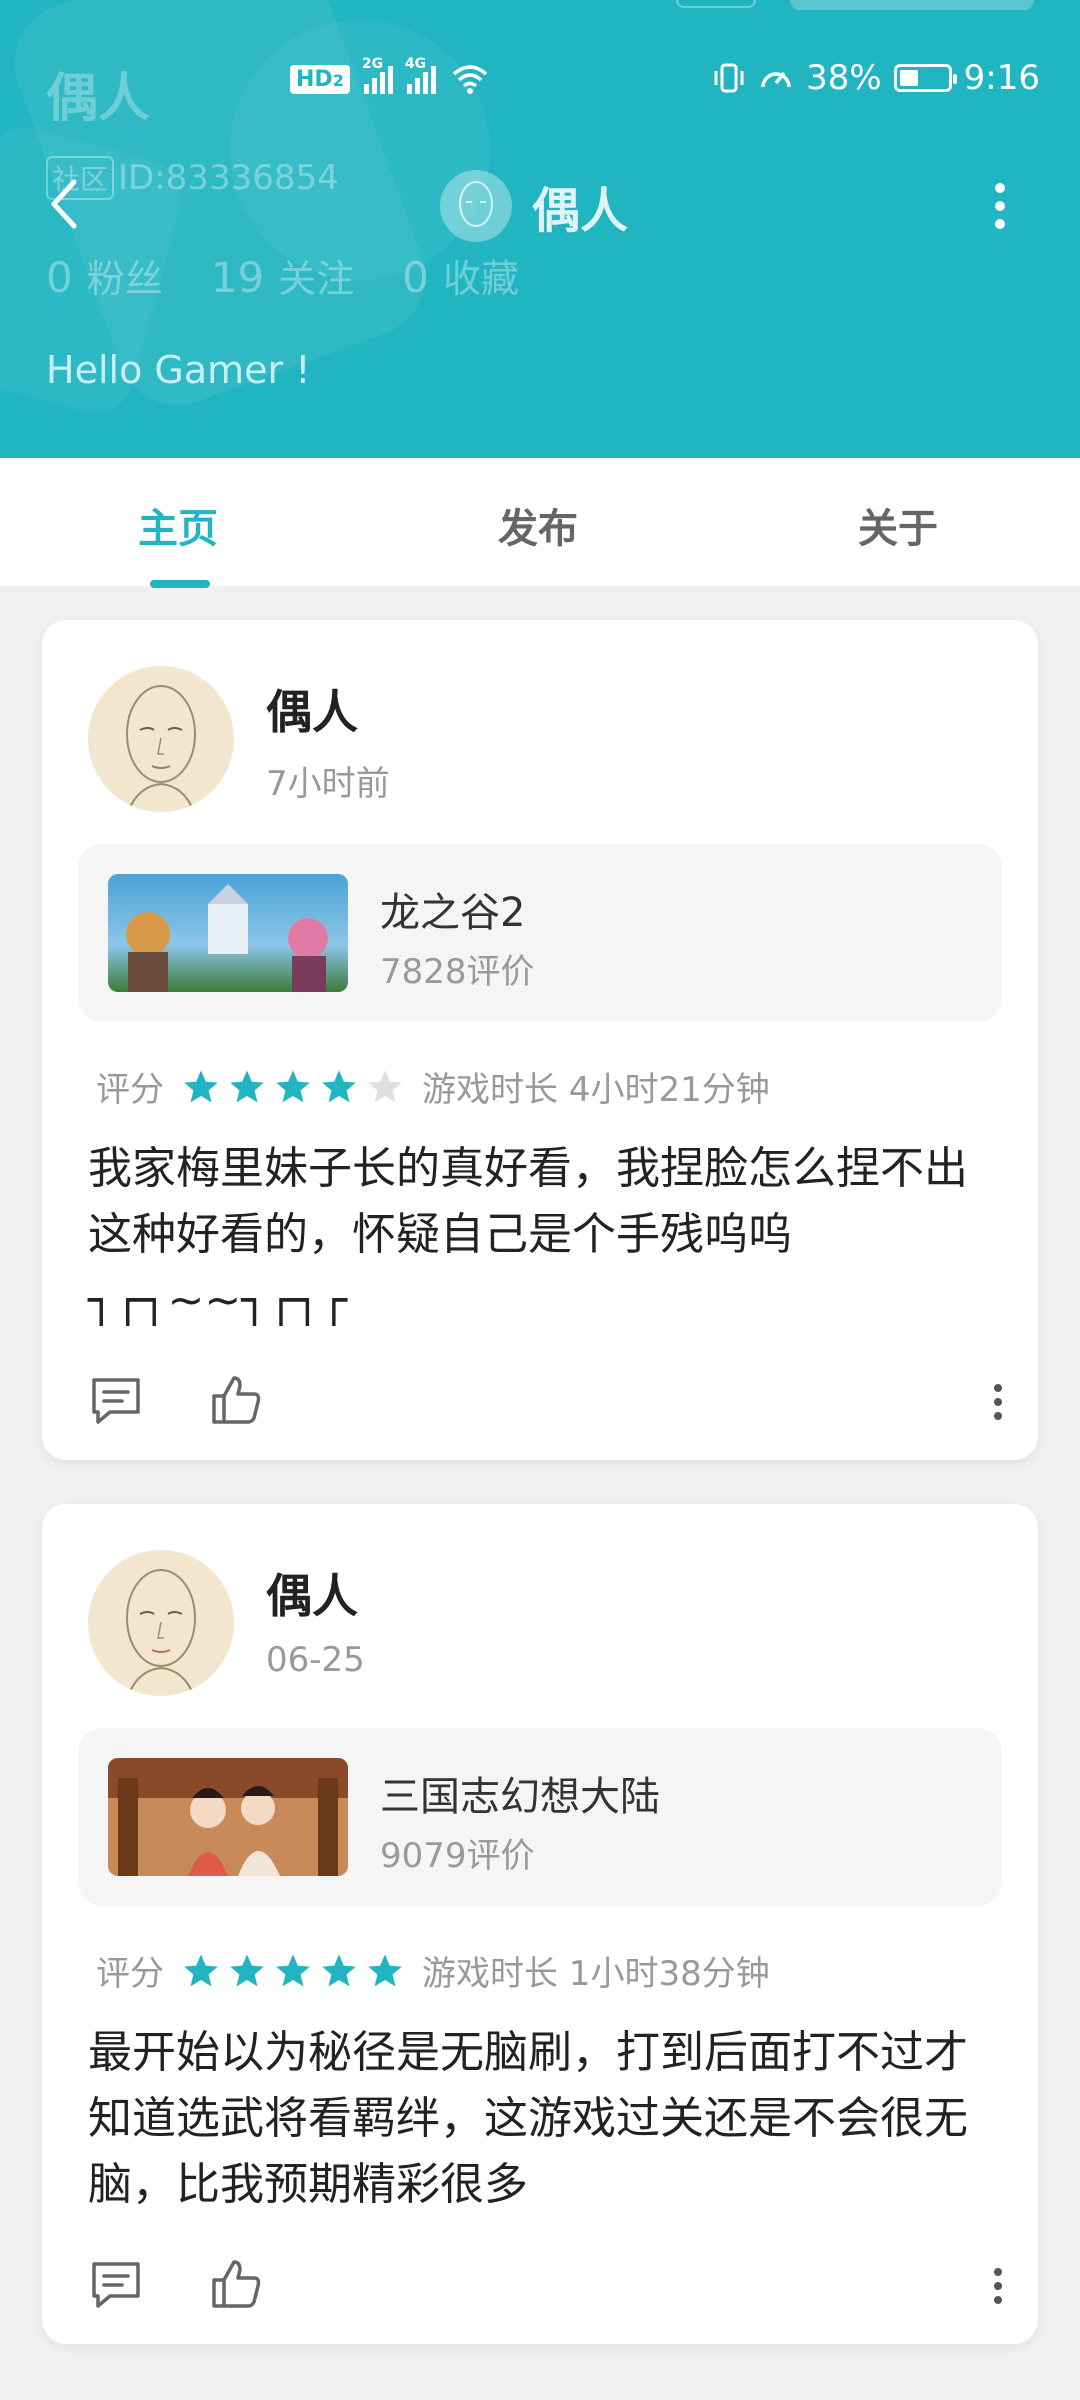 Image resolution: width=1080 pixels, height=2400 pixels. I want to click on vibrate-icon, so click(729, 78).